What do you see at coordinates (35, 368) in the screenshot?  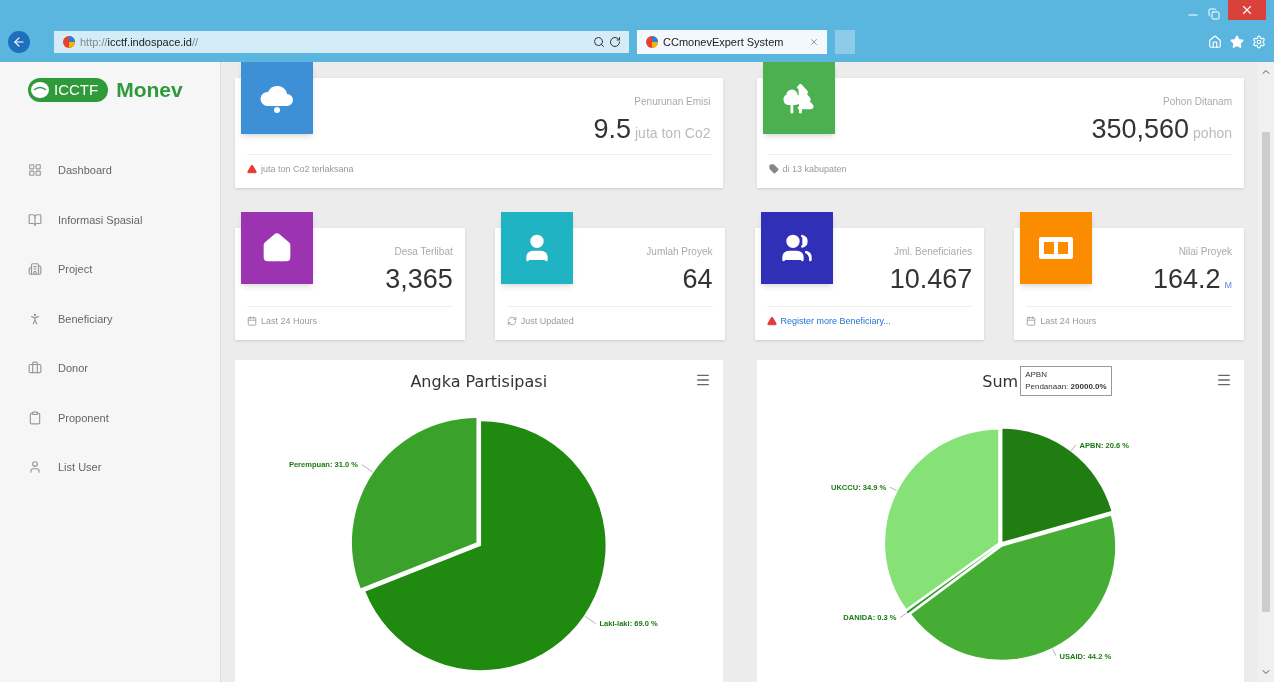 I see `briefcase-icon` at bounding box center [35, 368].